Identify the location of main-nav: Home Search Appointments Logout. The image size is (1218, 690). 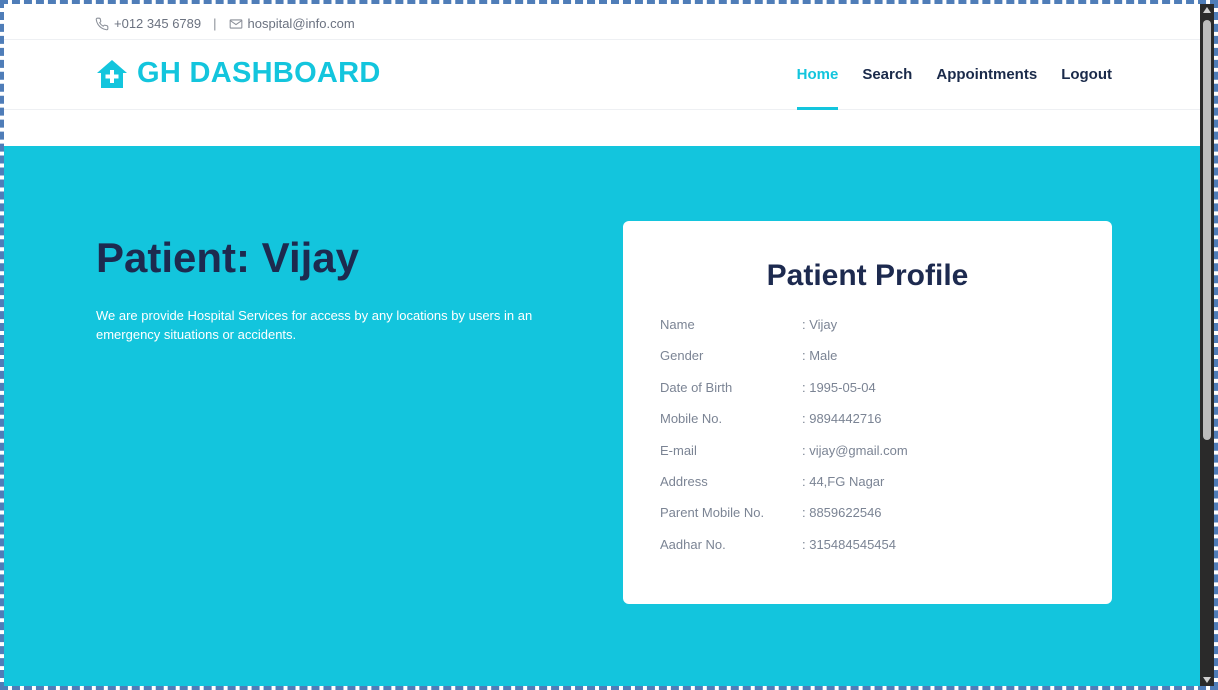
(942, 75).